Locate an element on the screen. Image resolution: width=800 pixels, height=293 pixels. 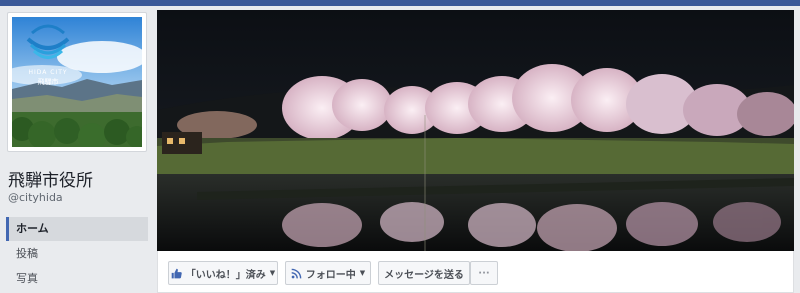
page-action-bar: 「いいね！」済み ▼ フォロー中 ▼ メッセージを送る ··· is located at coordinates (475, 272).